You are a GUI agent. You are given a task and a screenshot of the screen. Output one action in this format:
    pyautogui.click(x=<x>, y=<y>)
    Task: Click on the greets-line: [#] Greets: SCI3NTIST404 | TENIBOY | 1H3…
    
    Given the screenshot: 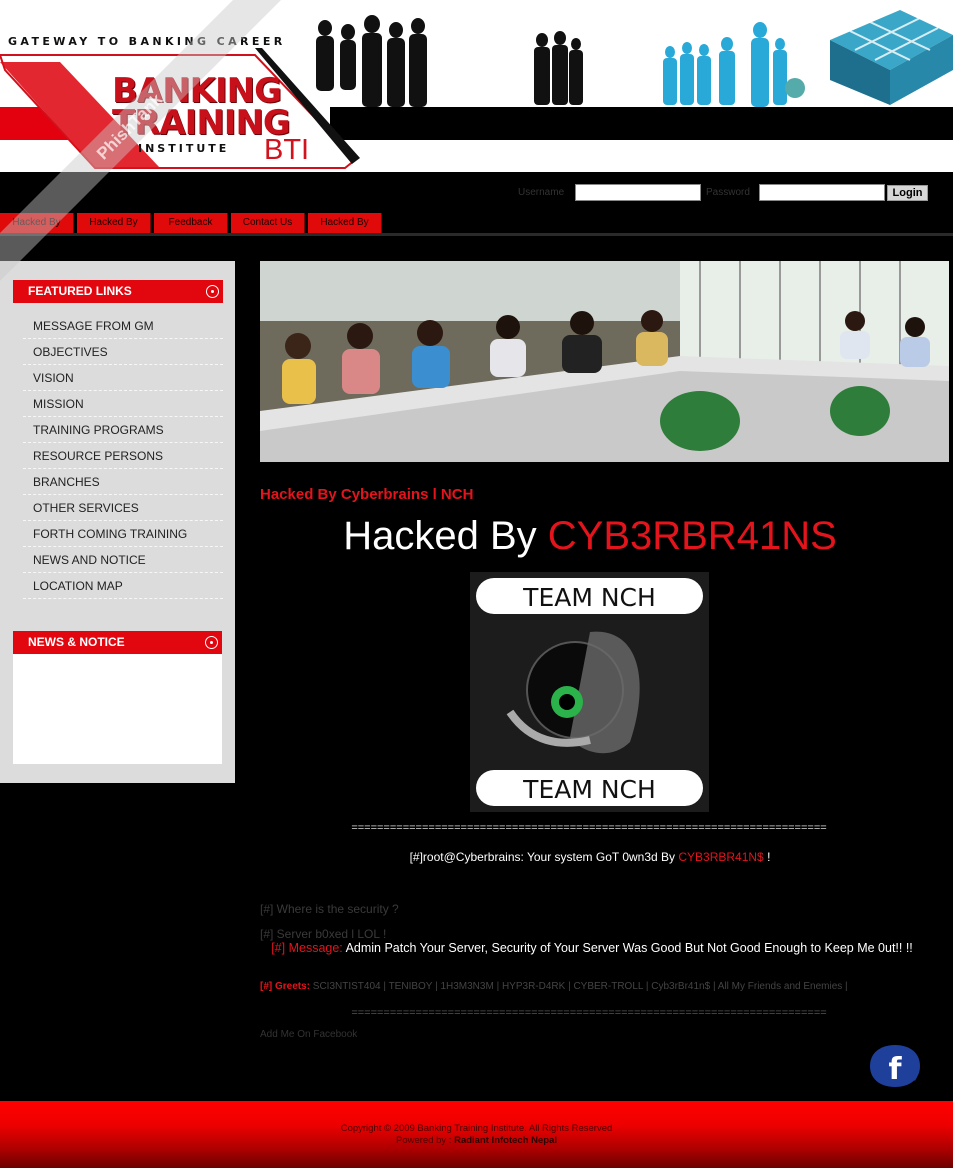 What is the action you would take?
    pyautogui.click(x=554, y=986)
    